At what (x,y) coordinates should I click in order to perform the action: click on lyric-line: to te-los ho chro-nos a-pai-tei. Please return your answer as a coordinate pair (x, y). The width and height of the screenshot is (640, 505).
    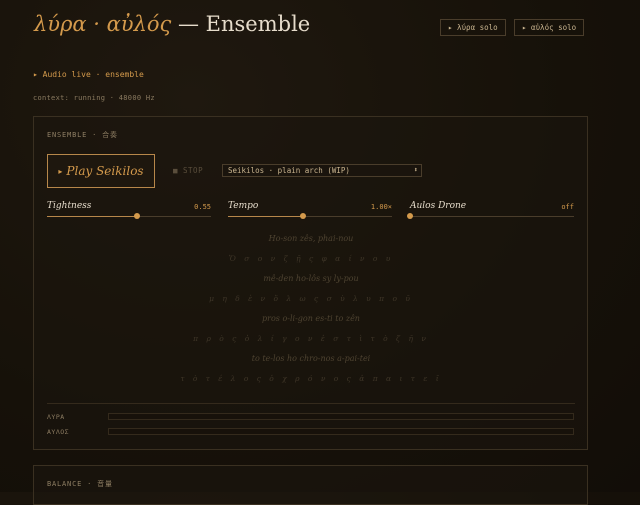
    Looking at the image, I should click on (311, 358).